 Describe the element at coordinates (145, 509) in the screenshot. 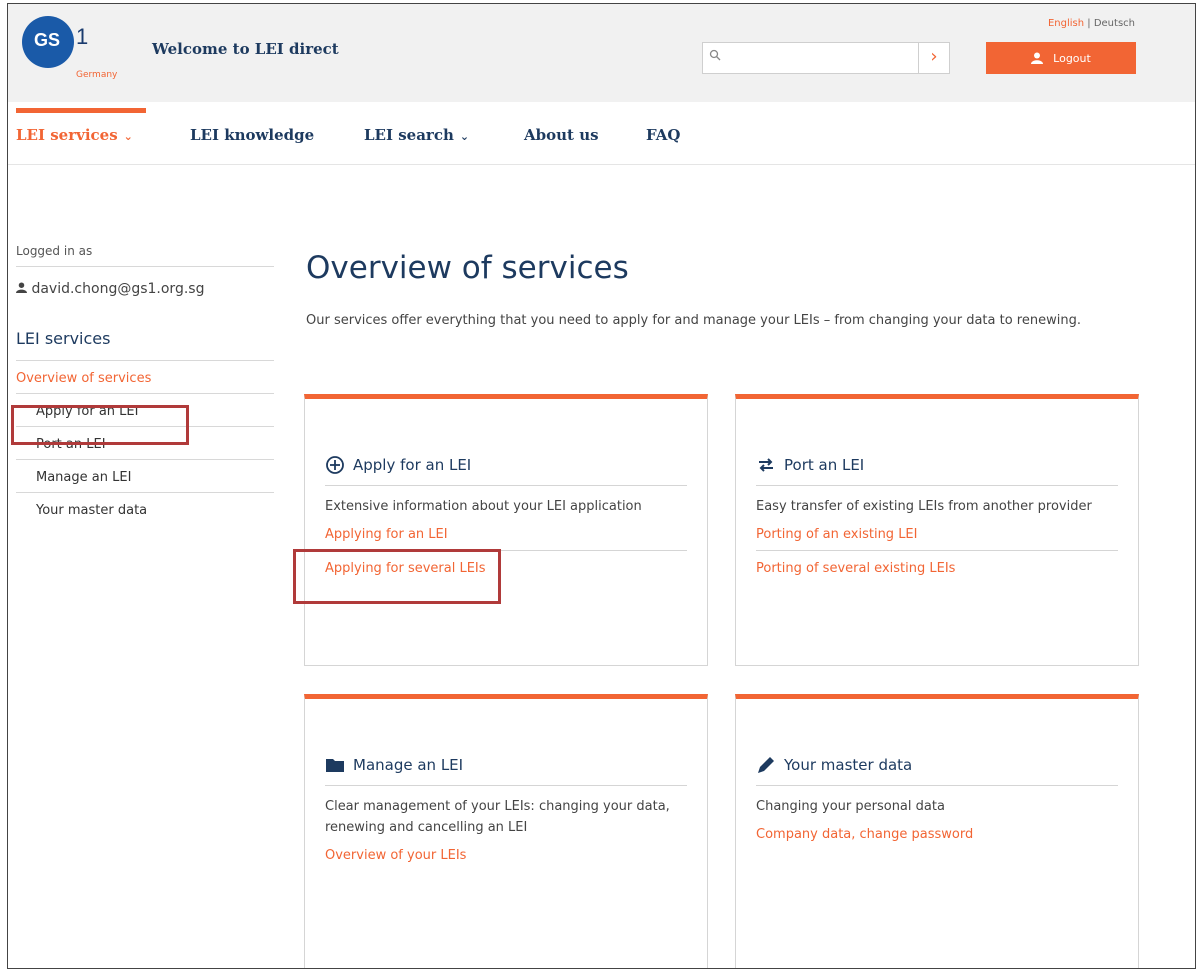

I see `sidebar-item-master-data: Your master data` at that location.